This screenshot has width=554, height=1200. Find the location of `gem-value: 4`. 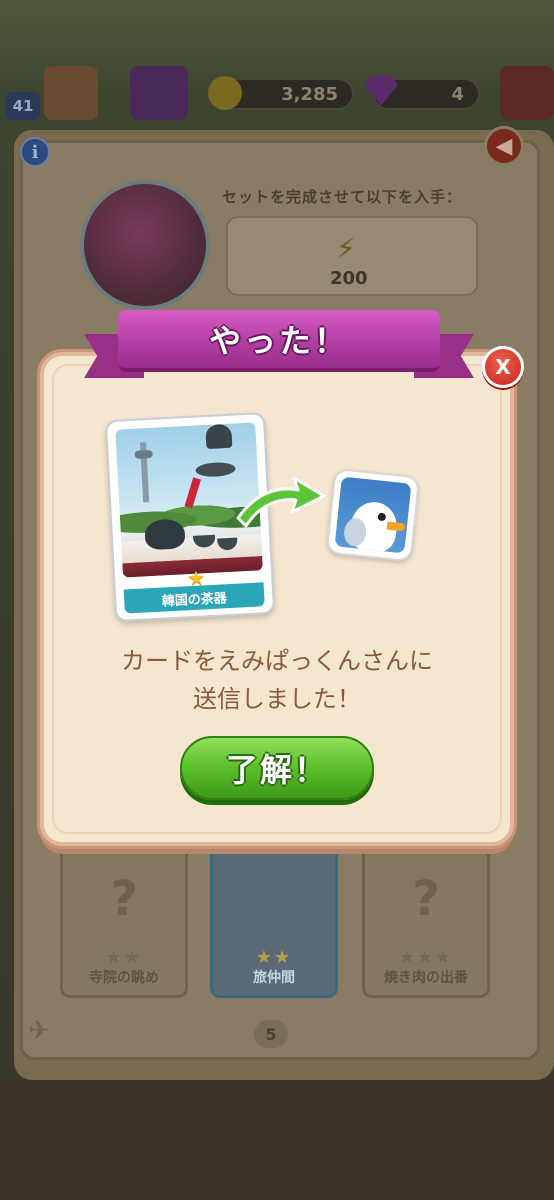

gem-value: 4 is located at coordinates (457, 94).